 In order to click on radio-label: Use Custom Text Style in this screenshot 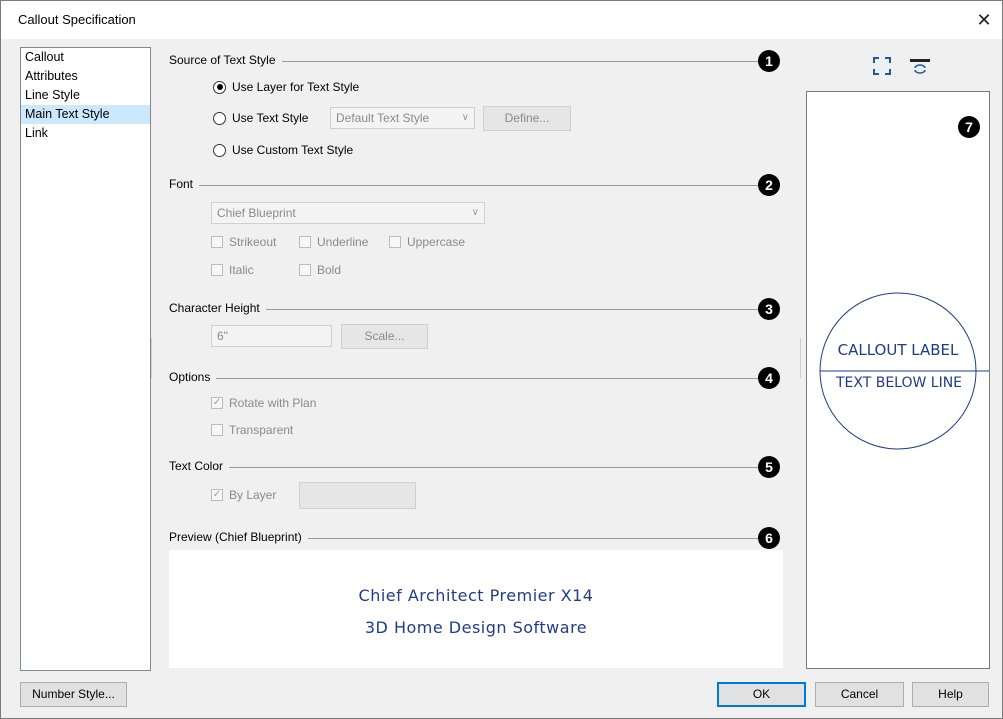, I will do `click(293, 150)`.